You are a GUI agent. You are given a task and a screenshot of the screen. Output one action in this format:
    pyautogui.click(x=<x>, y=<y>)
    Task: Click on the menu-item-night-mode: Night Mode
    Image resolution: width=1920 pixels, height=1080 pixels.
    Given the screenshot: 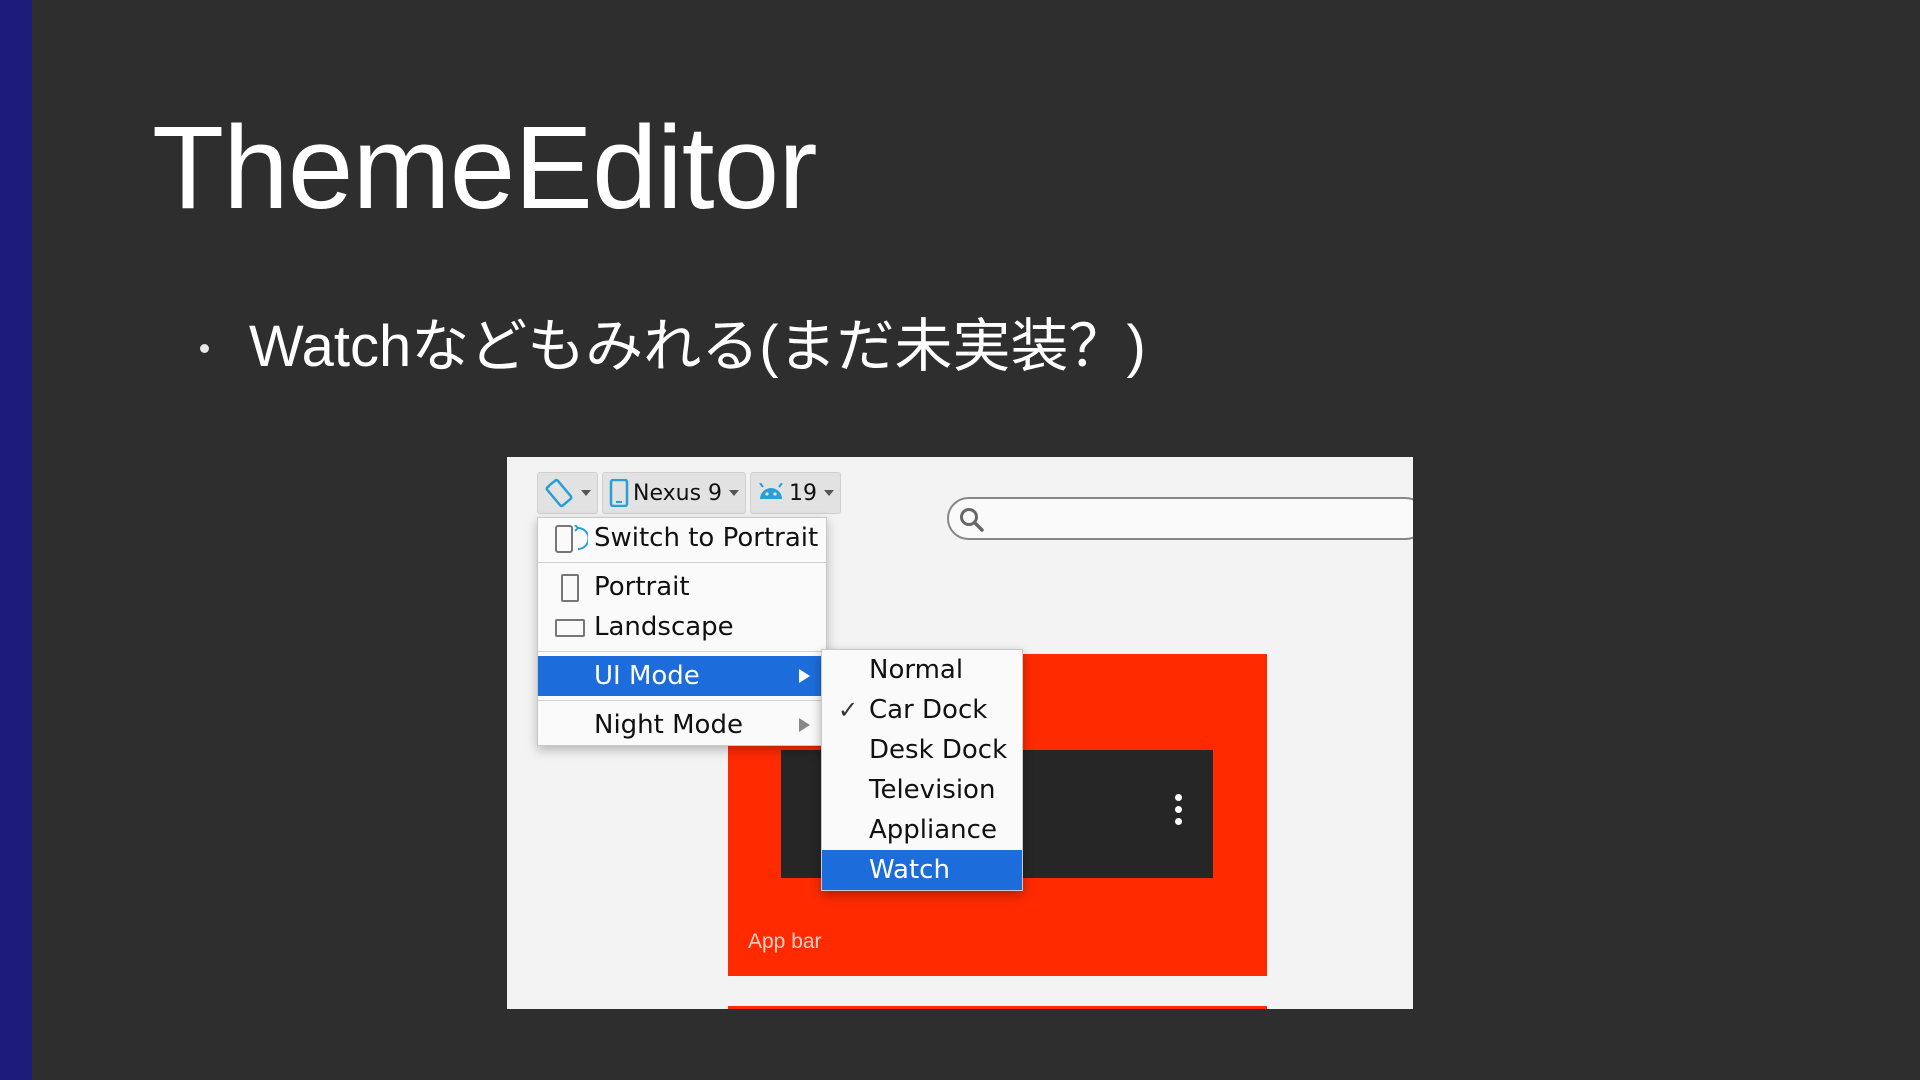 What is the action you would take?
    pyautogui.click(x=682, y=725)
    